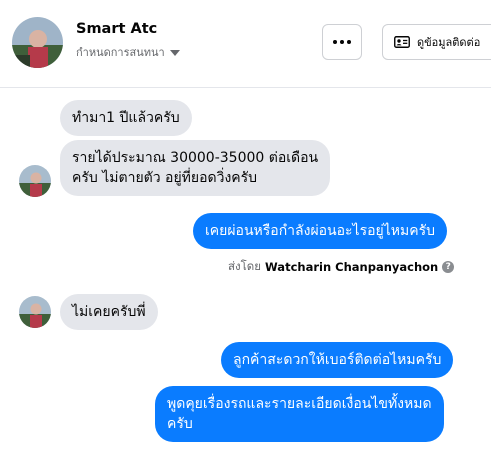 The height and width of the screenshot is (449, 491). What do you see at coordinates (126, 118) in the screenshot?
I see `message-bubble-incoming: ทำมา1 ปีแล้วครับ` at bounding box center [126, 118].